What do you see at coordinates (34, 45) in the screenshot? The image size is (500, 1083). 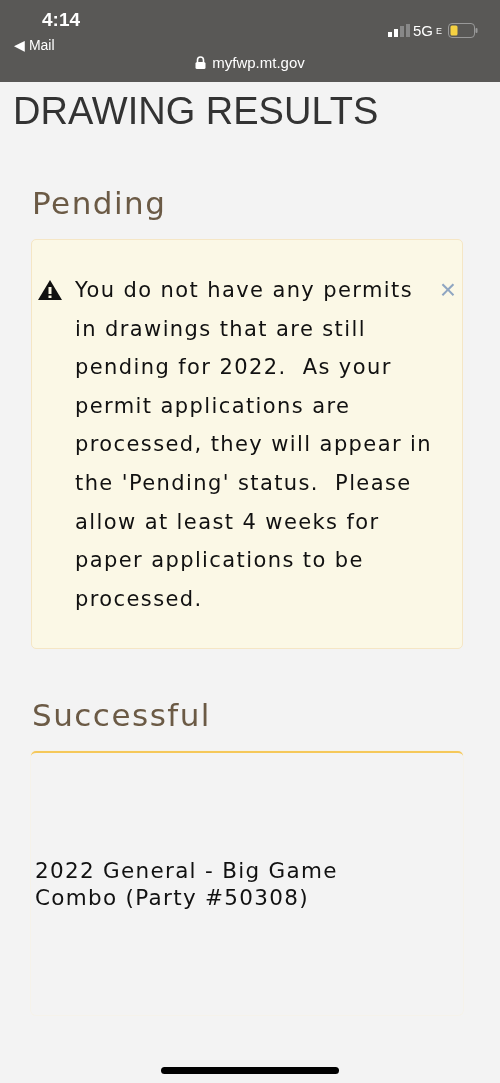 I see `back-link: ◀ Mail` at bounding box center [34, 45].